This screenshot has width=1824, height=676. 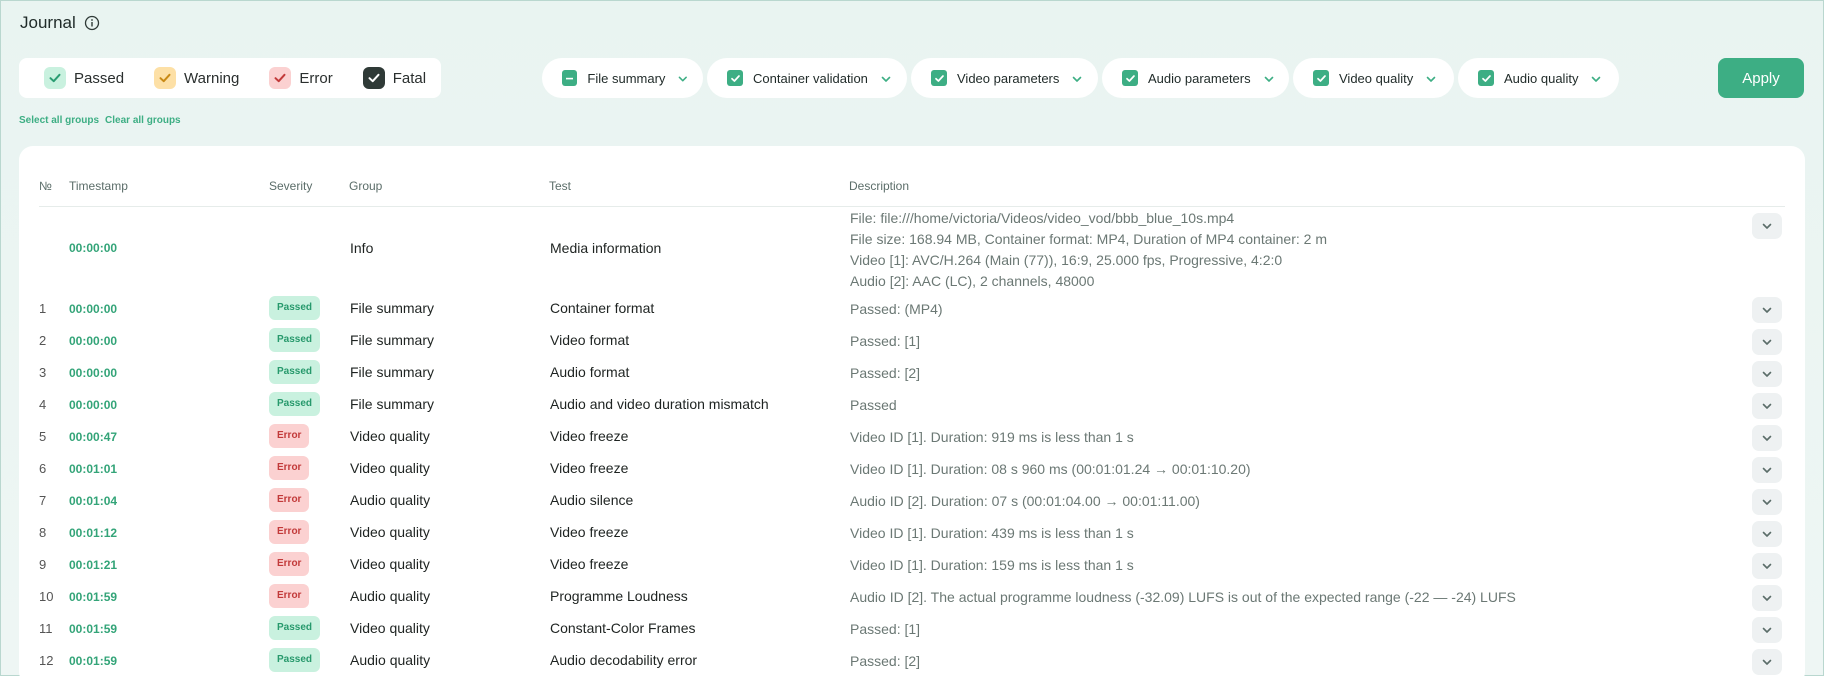 I want to click on row-test: Audio decodability error, so click(x=624, y=660).